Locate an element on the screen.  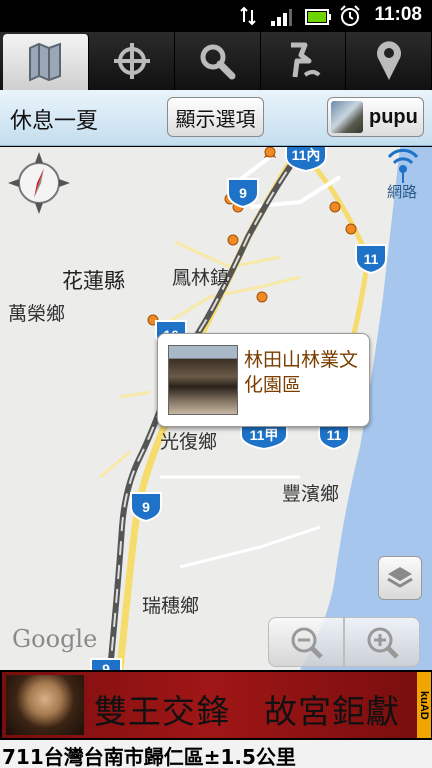
route-pin-icon is located at coordinates (306, 60).